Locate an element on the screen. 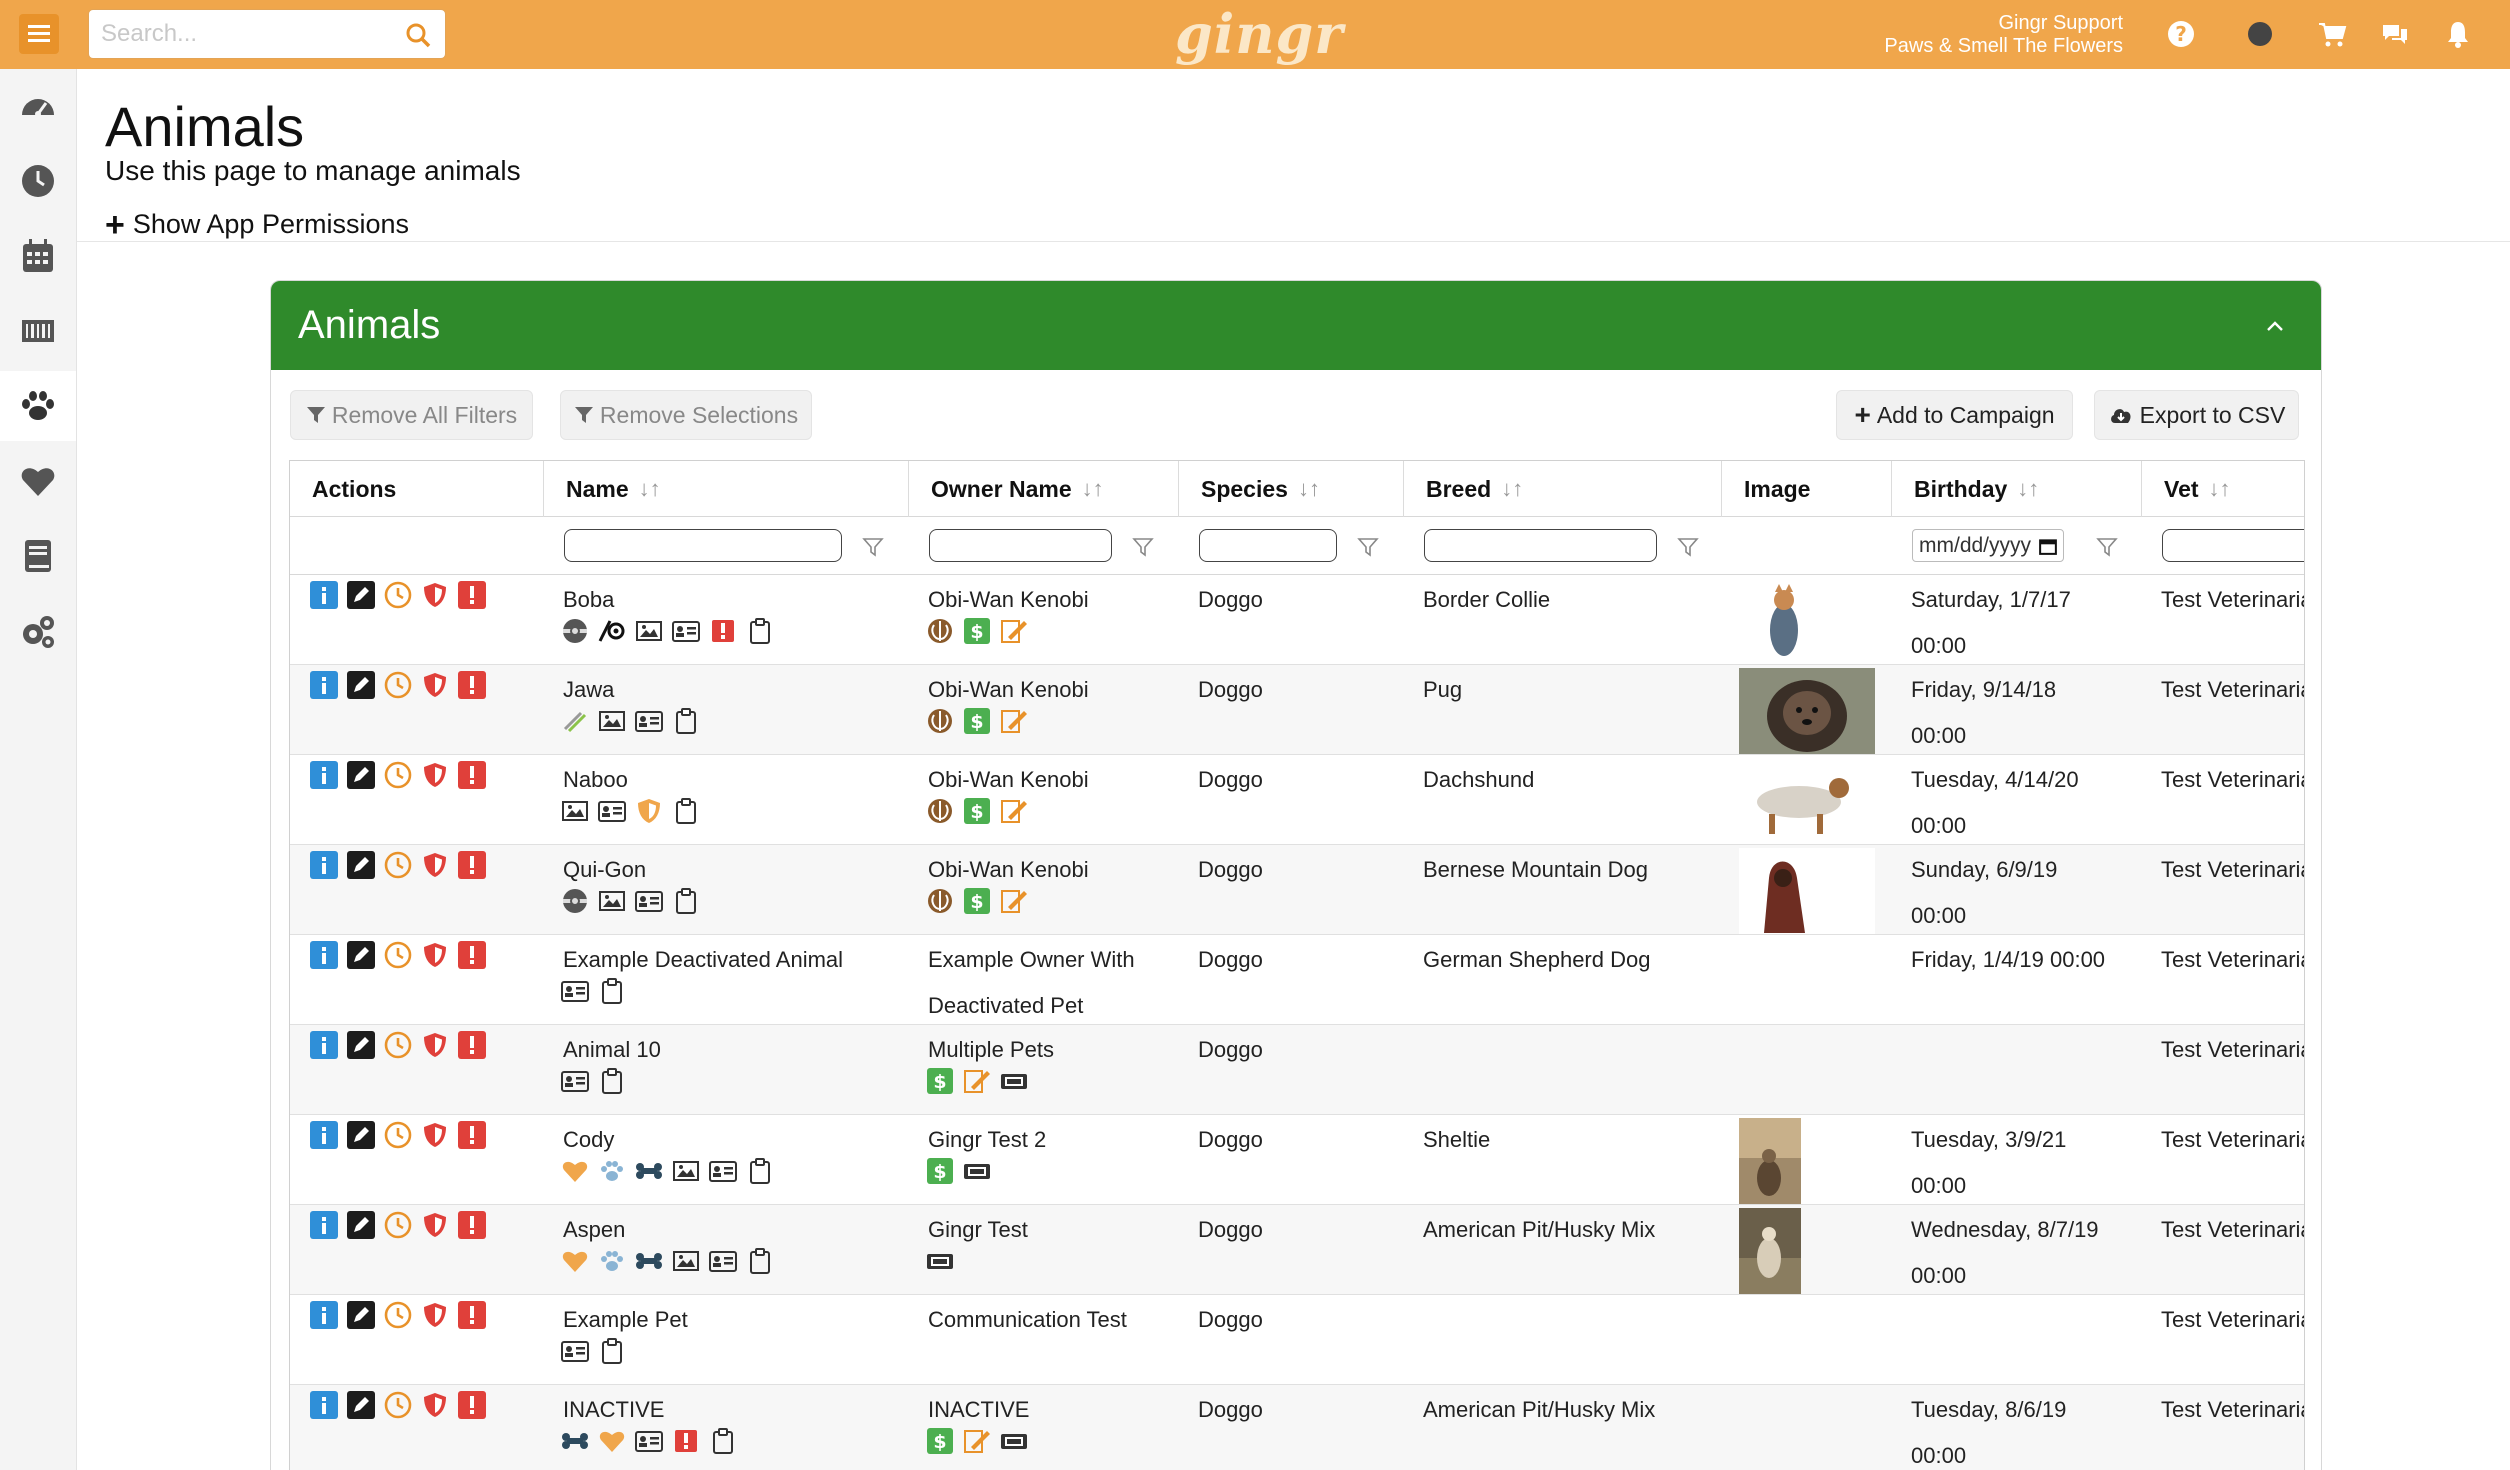 The image size is (2510, 1470). col-name: Name ↓↑ is located at coordinates (725, 489).